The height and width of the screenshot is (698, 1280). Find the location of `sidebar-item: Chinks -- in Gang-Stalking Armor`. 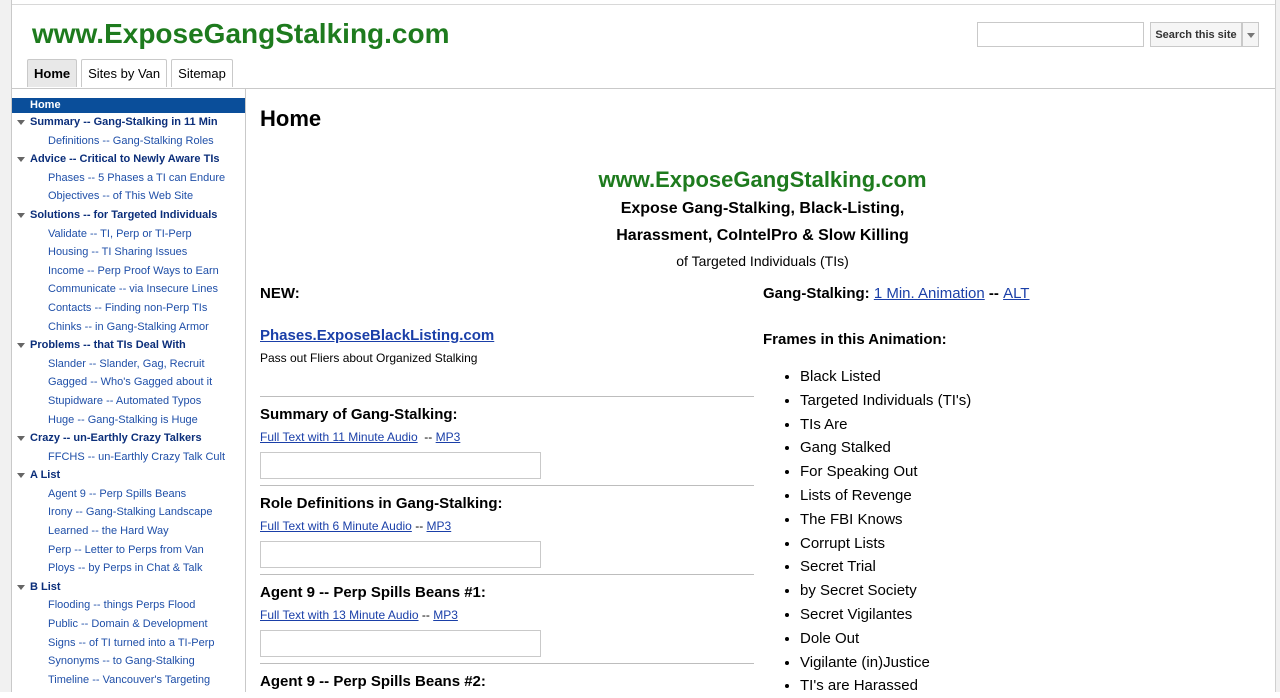

sidebar-item: Chinks -- in Gang-Stalking Armor is located at coordinates (128, 327).